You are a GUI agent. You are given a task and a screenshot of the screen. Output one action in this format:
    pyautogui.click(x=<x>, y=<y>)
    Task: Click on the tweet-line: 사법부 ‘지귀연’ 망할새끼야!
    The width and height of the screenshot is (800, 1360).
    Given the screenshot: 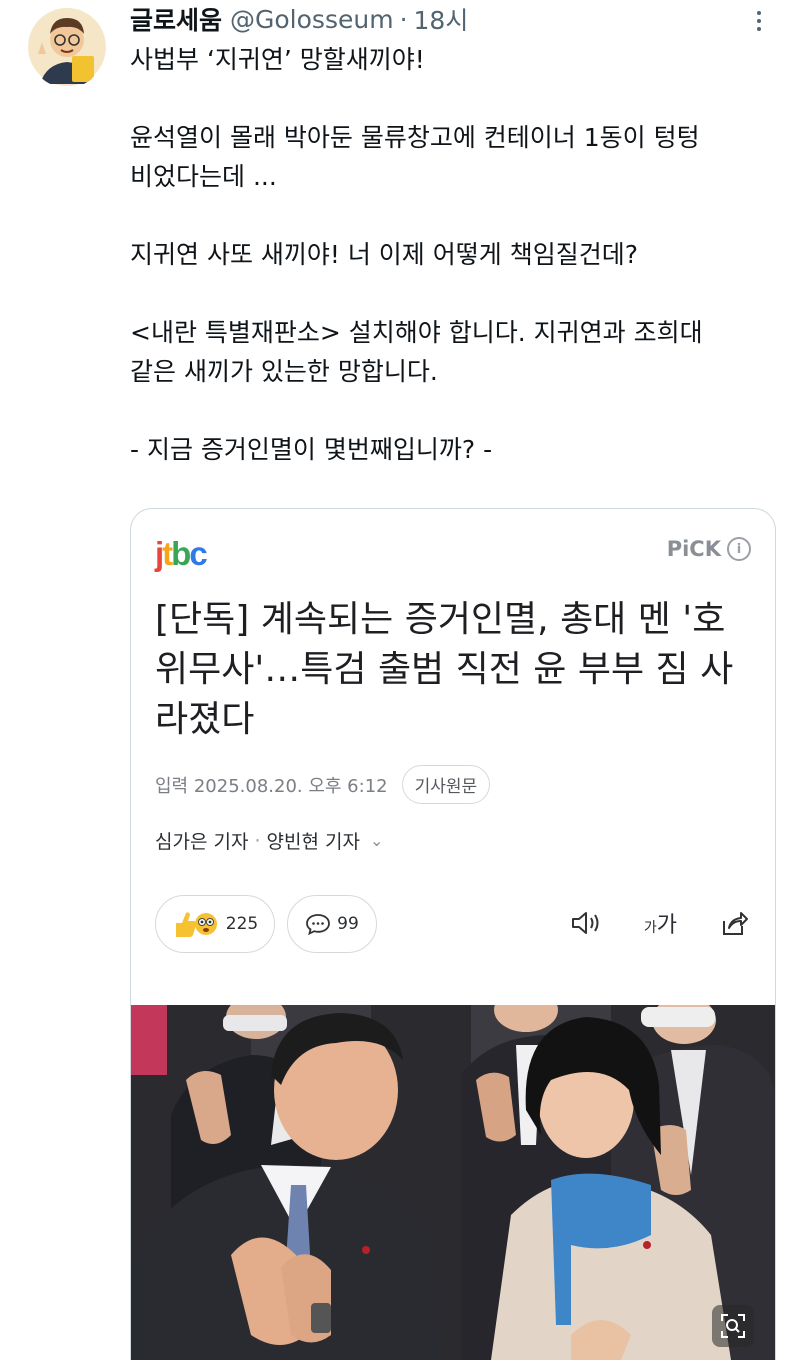 What is the action you would take?
    pyautogui.click(x=277, y=59)
    